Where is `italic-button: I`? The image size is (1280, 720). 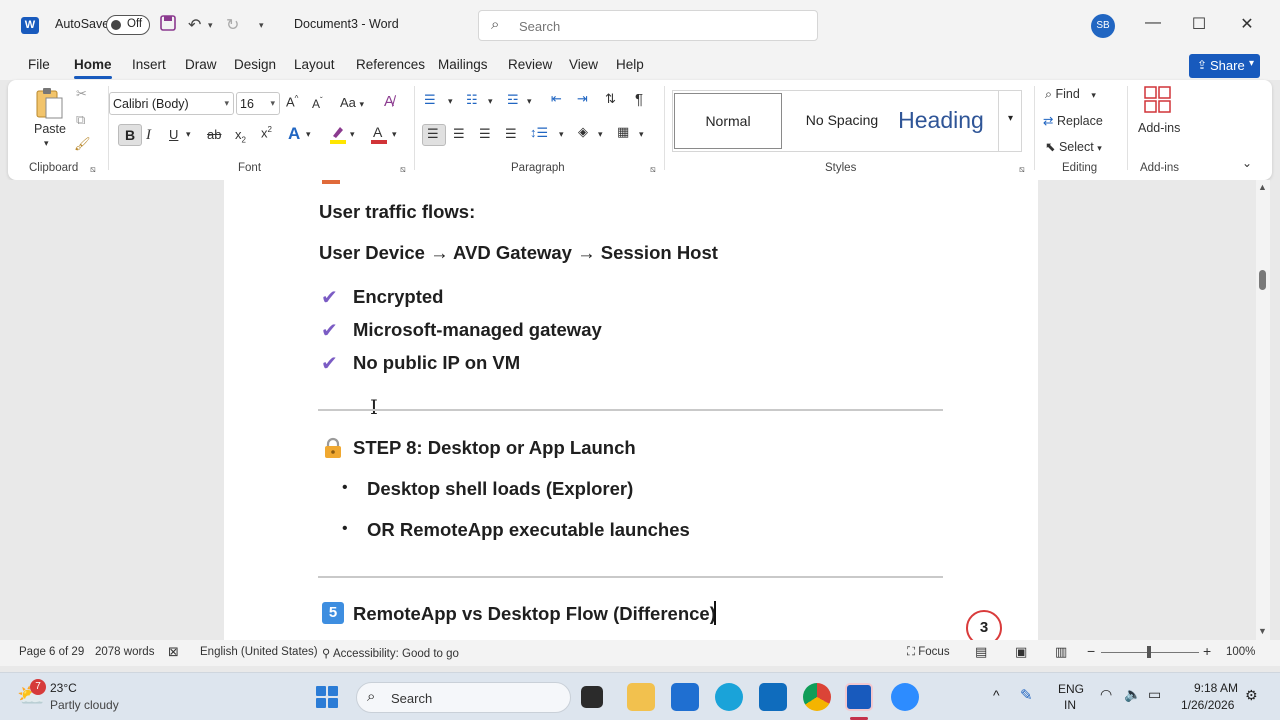
italic-button: I is located at coordinates (148, 135).